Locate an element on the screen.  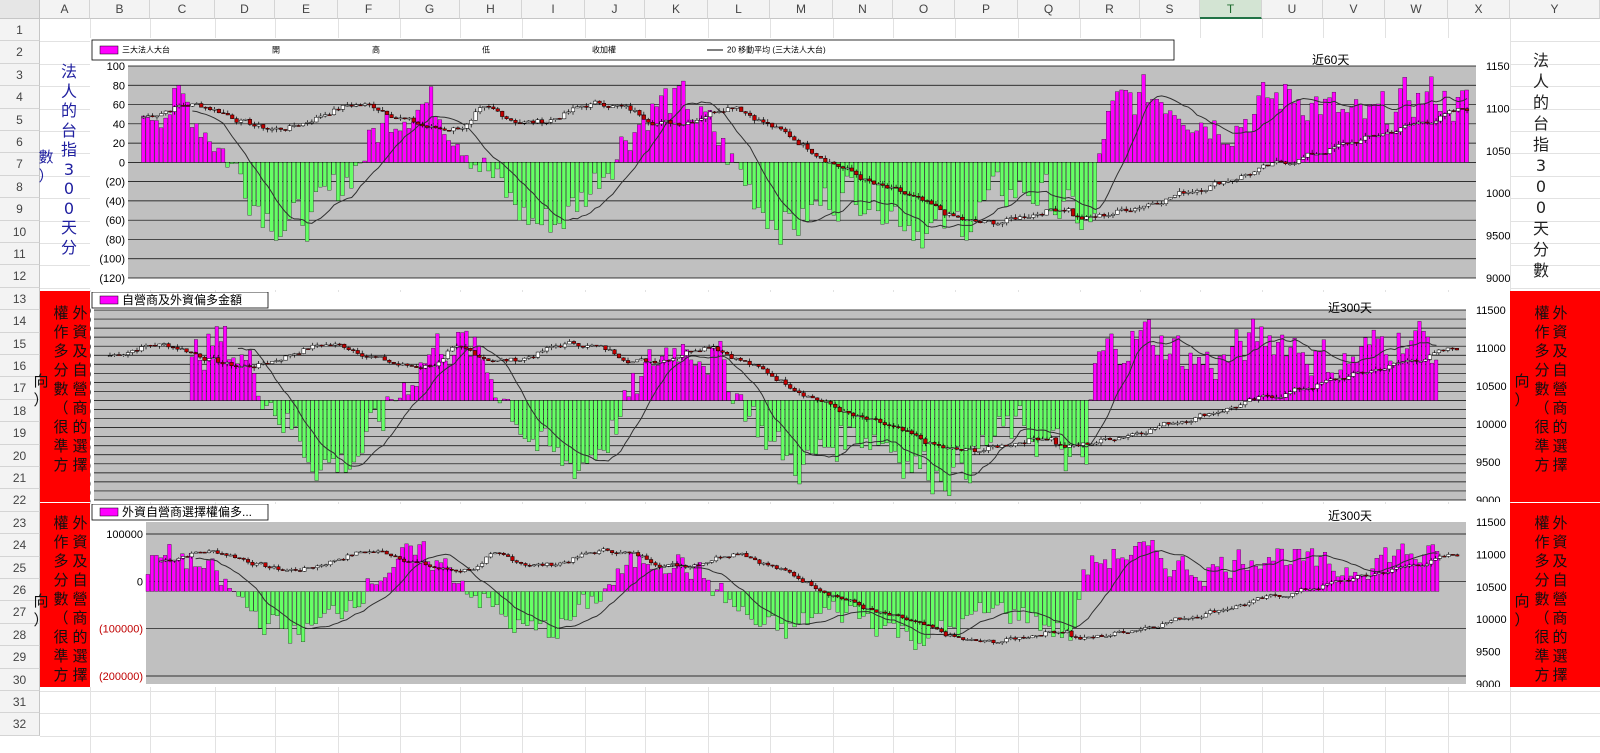
row-header-3: 3 is located at coordinates (20, 75).